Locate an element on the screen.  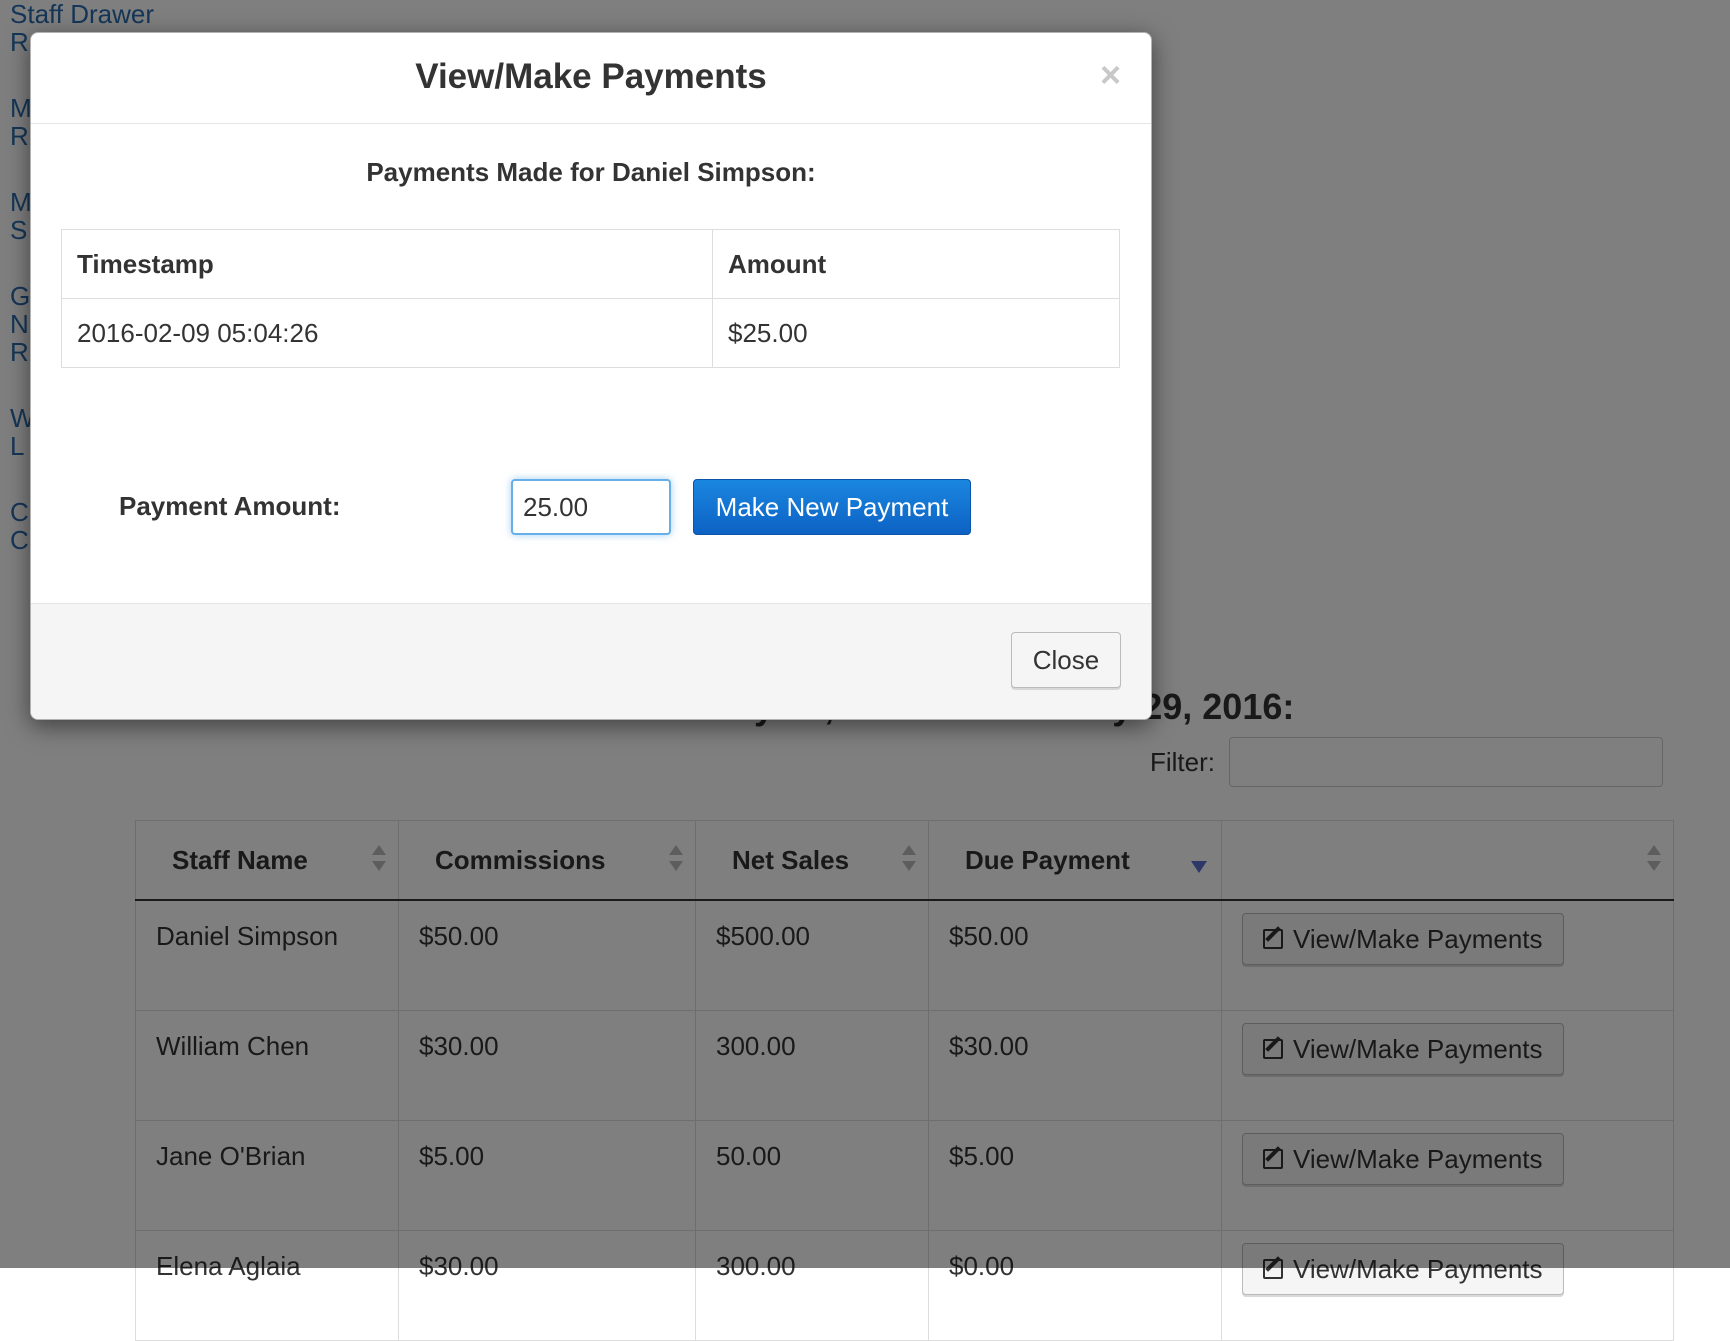
modal-title: View/Make Payments is located at coordinates (591, 76).